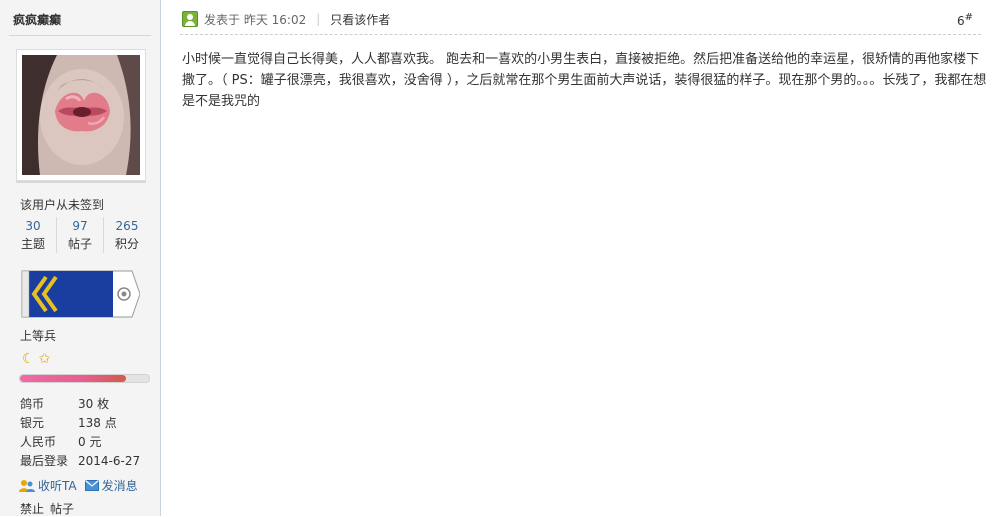 The width and height of the screenshot is (1005, 517). What do you see at coordinates (109, 461) in the screenshot?
I see `info-value: 2014-6-27` at bounding box center [109, 461].